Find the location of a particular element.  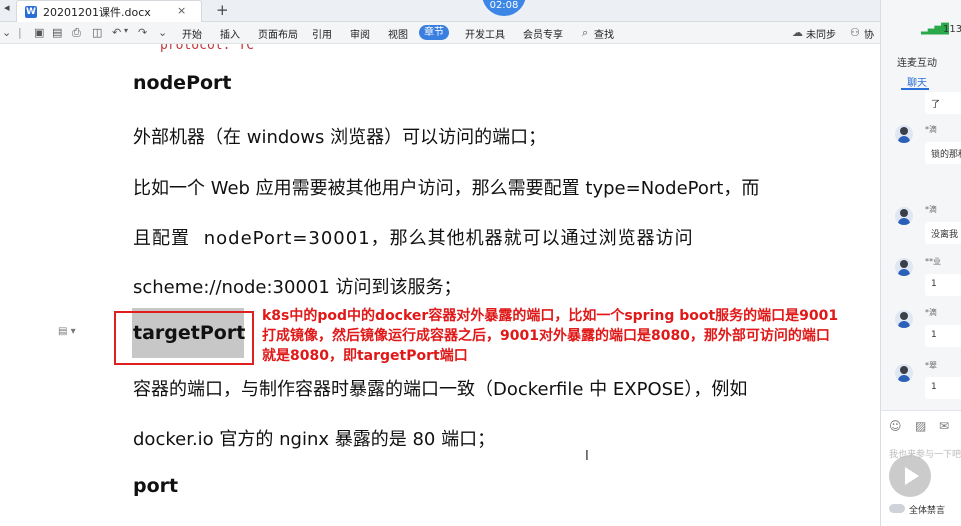

chat-username: *翠 is located at coordinates (931, 365).